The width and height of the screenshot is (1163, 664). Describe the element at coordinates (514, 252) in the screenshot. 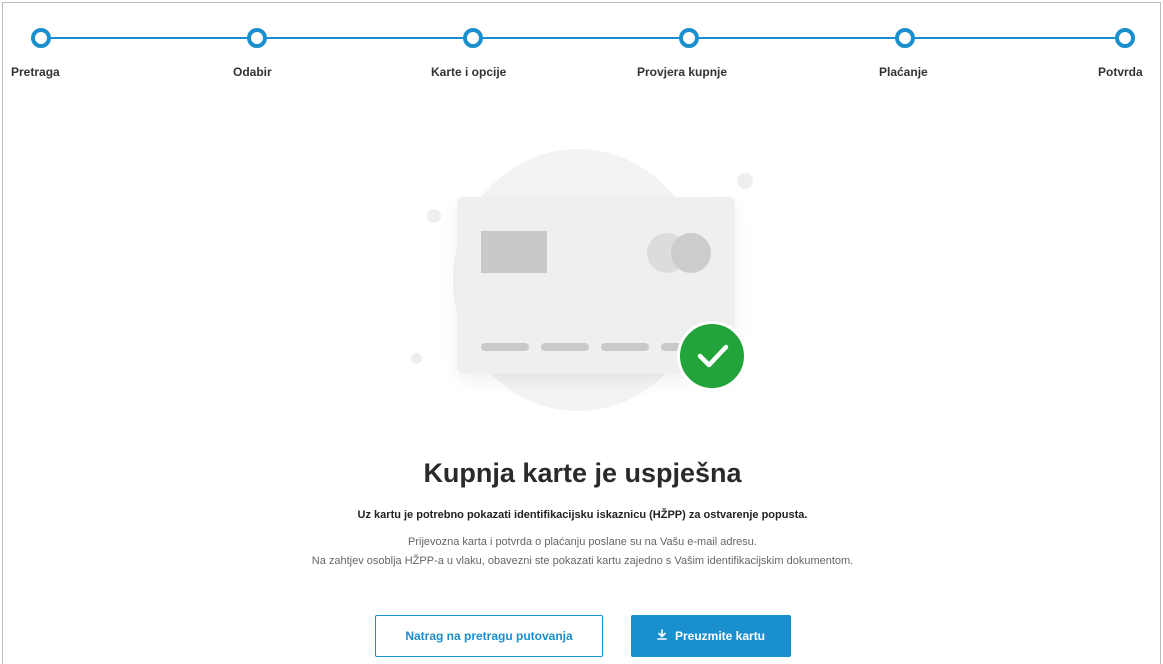

I see `card-chip` at that location.